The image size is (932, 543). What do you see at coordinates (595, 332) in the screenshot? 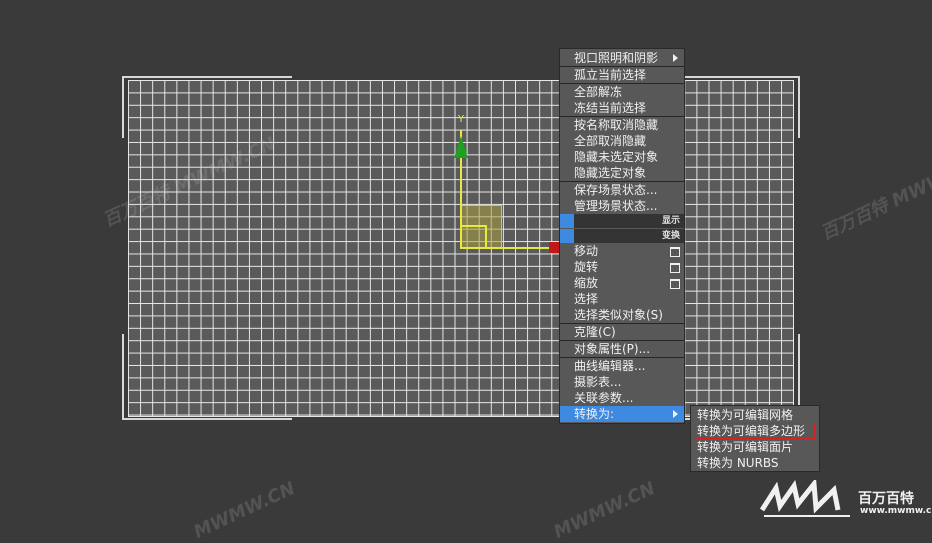
I see `menu-item-label: 克隆(C)` at bounding box center [595, 332].